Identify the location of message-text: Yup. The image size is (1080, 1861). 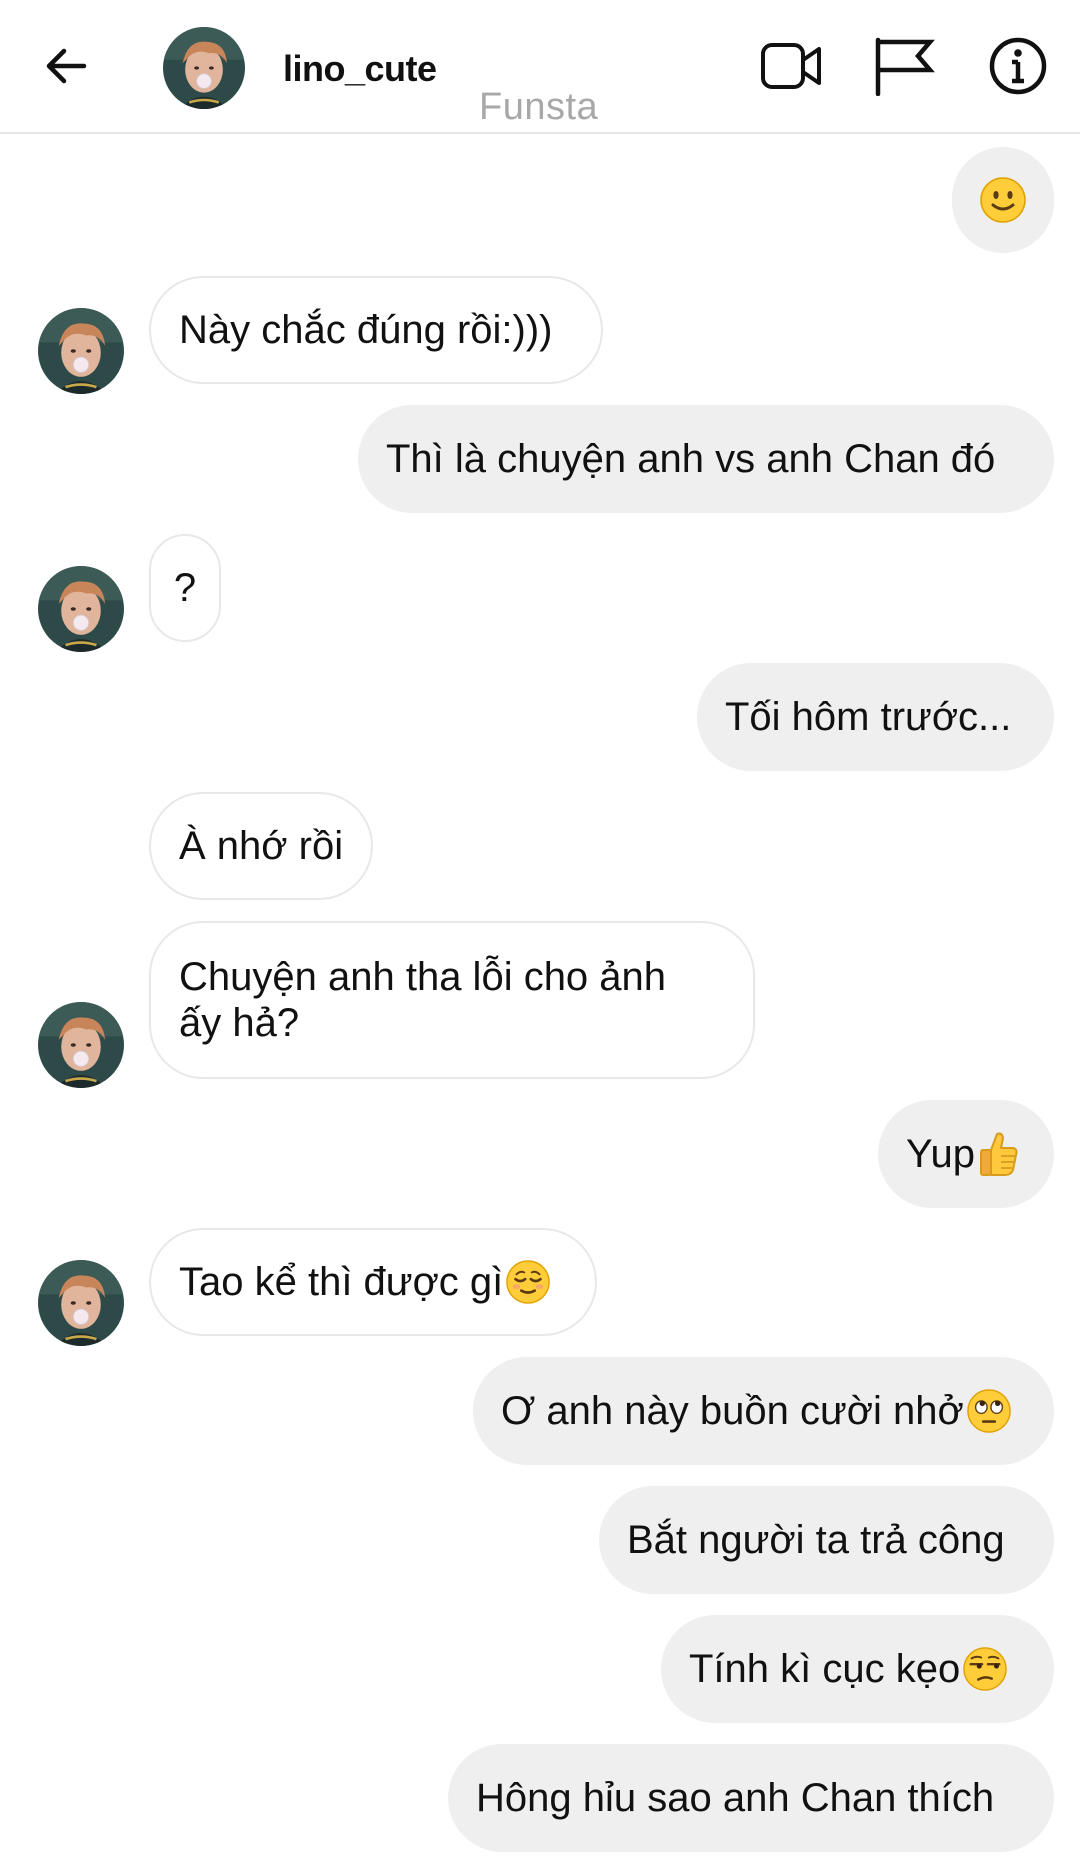
(940, 1154).